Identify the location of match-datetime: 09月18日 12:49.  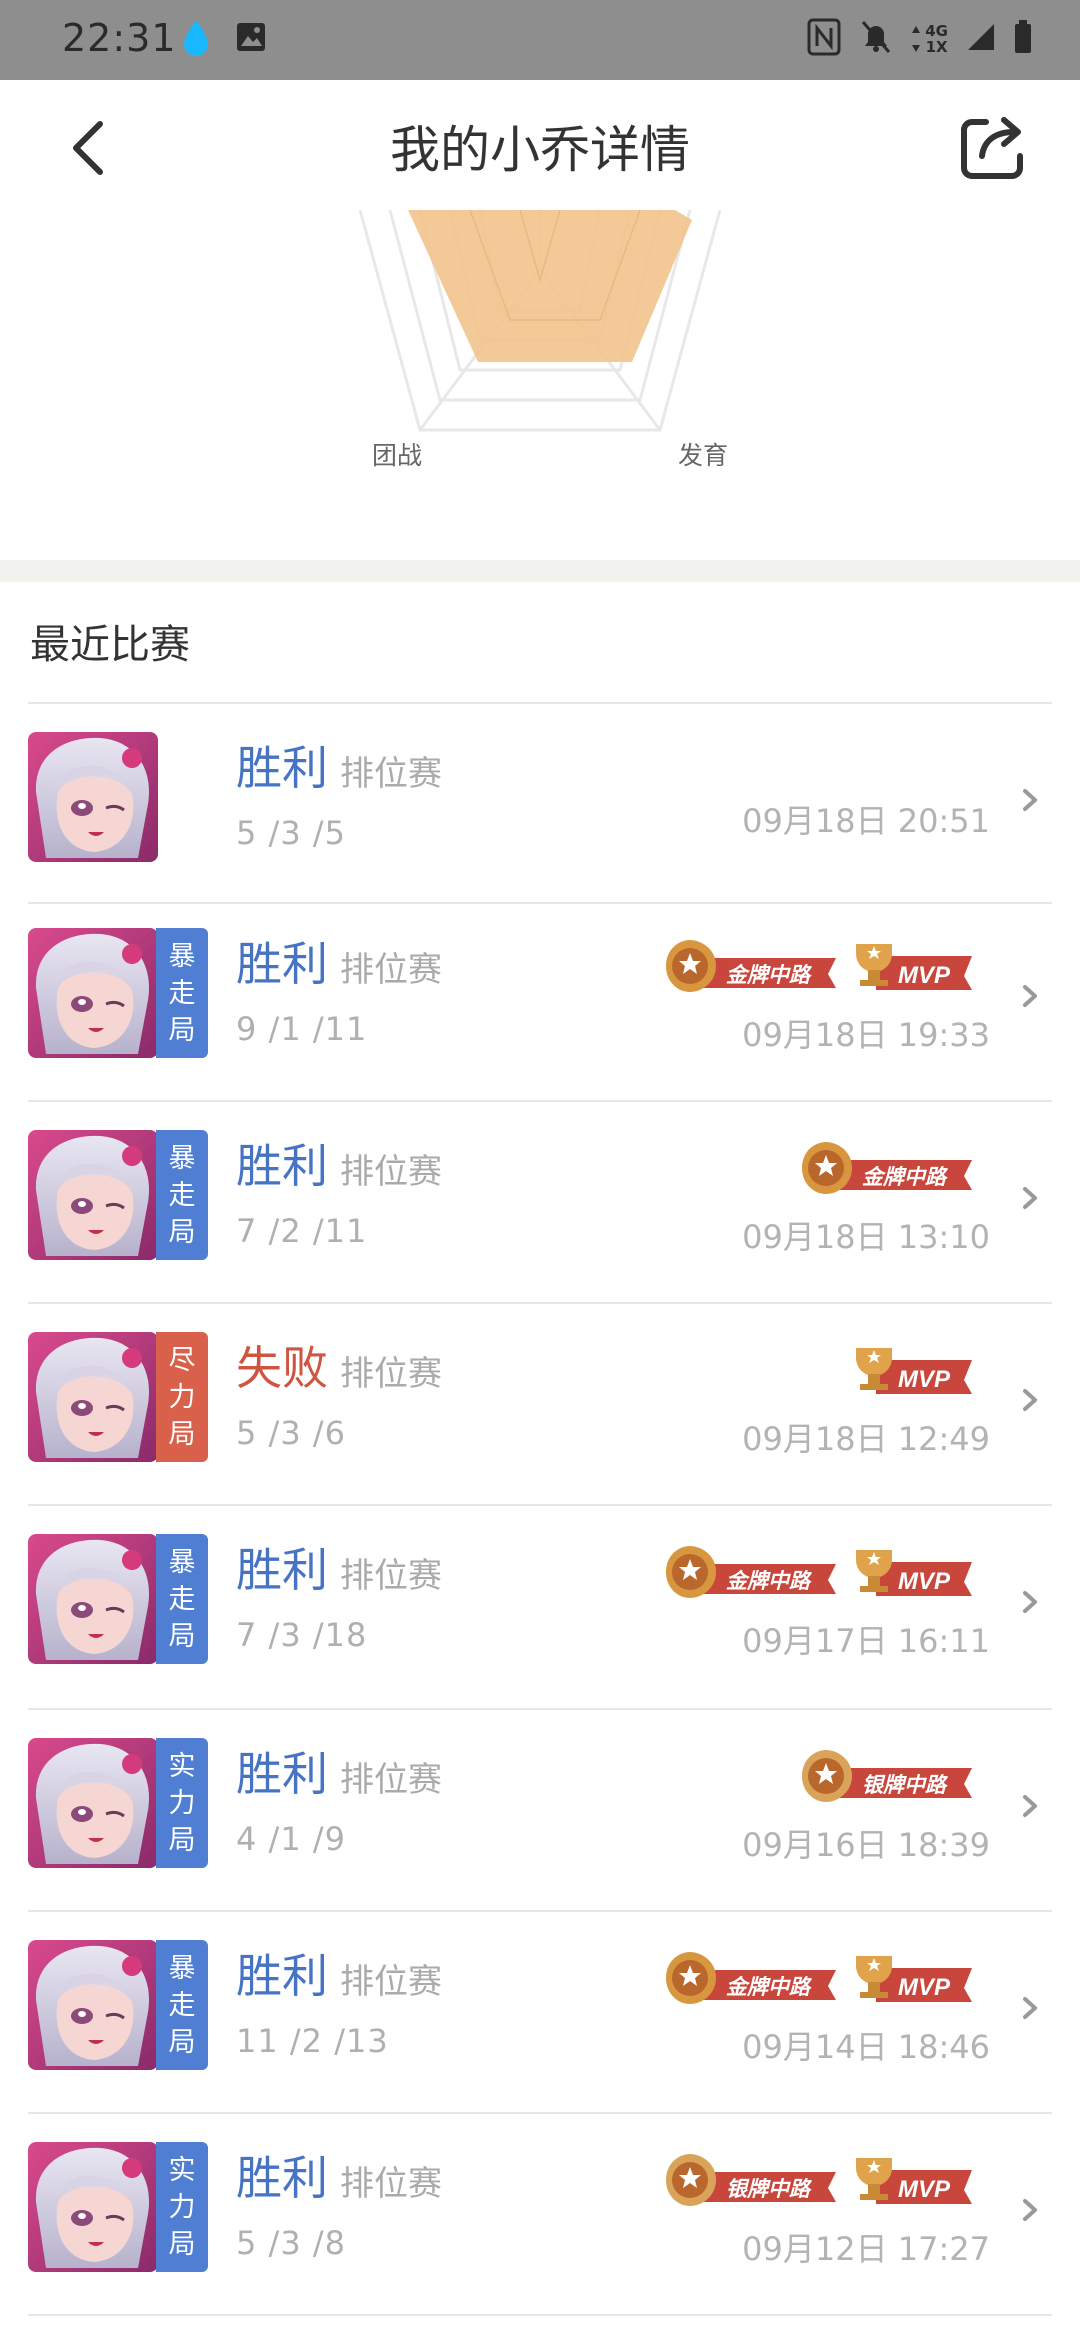
(866, 1439).